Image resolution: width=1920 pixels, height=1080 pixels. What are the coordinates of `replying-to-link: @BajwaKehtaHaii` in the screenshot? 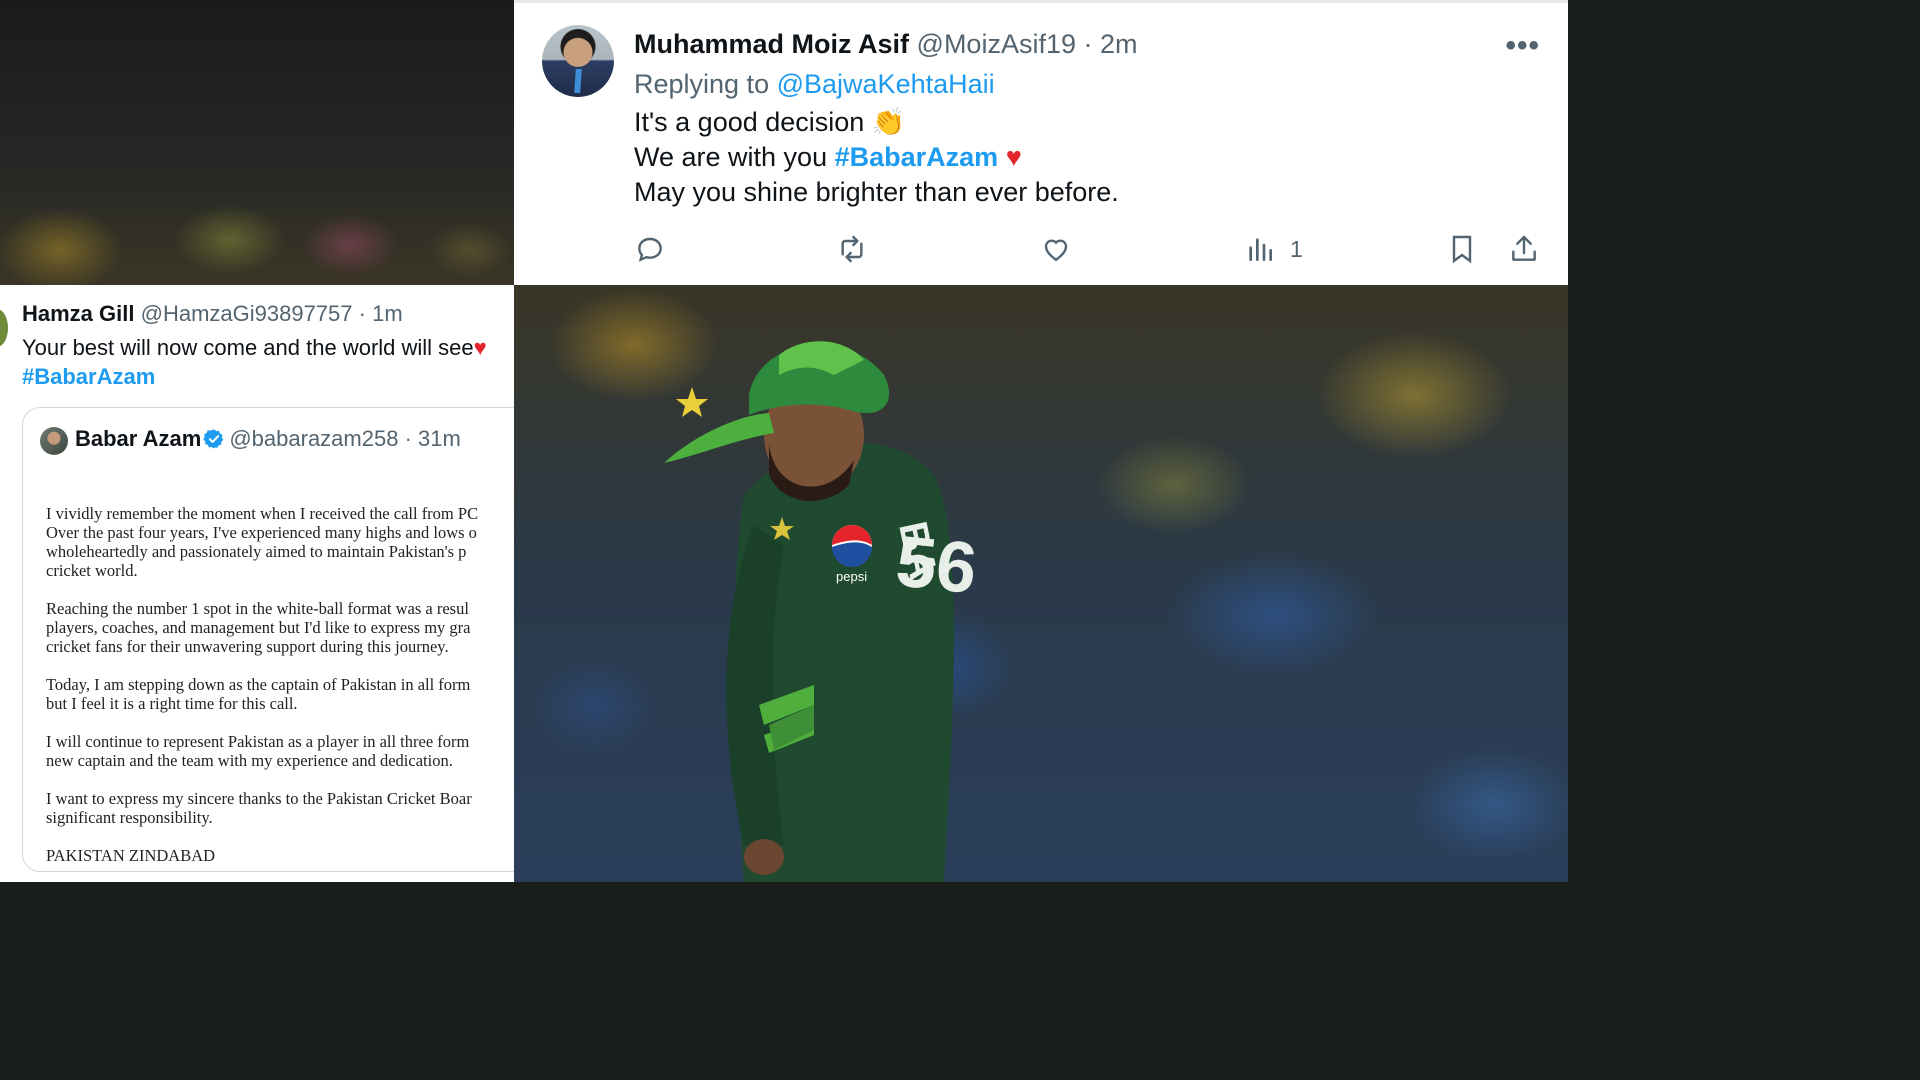 It's located at (886, 84).